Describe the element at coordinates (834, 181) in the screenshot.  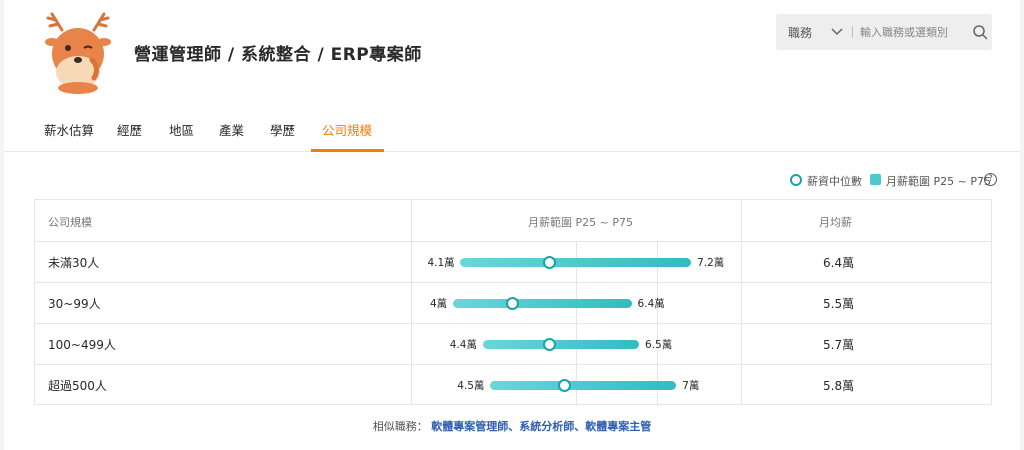
I see `legend-median-label: 薪資中位數` at that location.